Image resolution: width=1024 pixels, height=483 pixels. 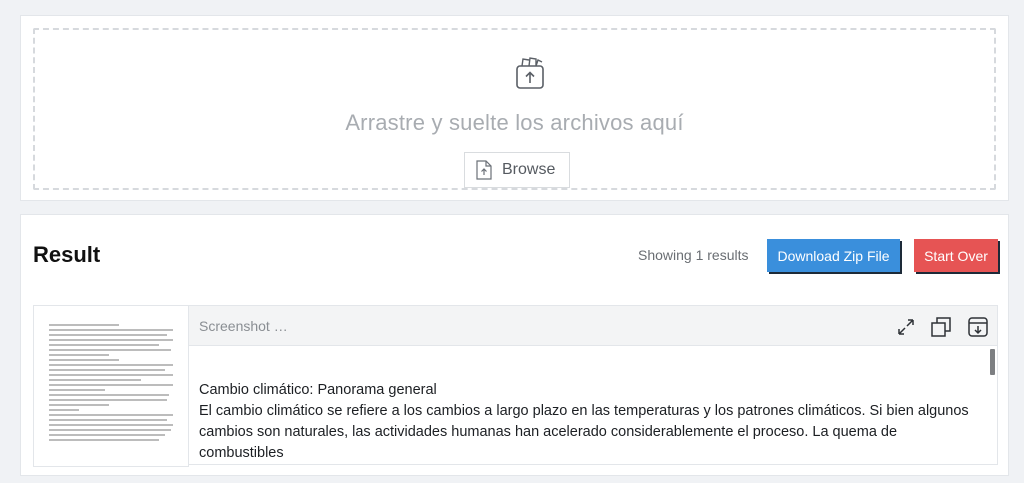 I want to click on browse-button: Browse, so click(x=517, y=170).